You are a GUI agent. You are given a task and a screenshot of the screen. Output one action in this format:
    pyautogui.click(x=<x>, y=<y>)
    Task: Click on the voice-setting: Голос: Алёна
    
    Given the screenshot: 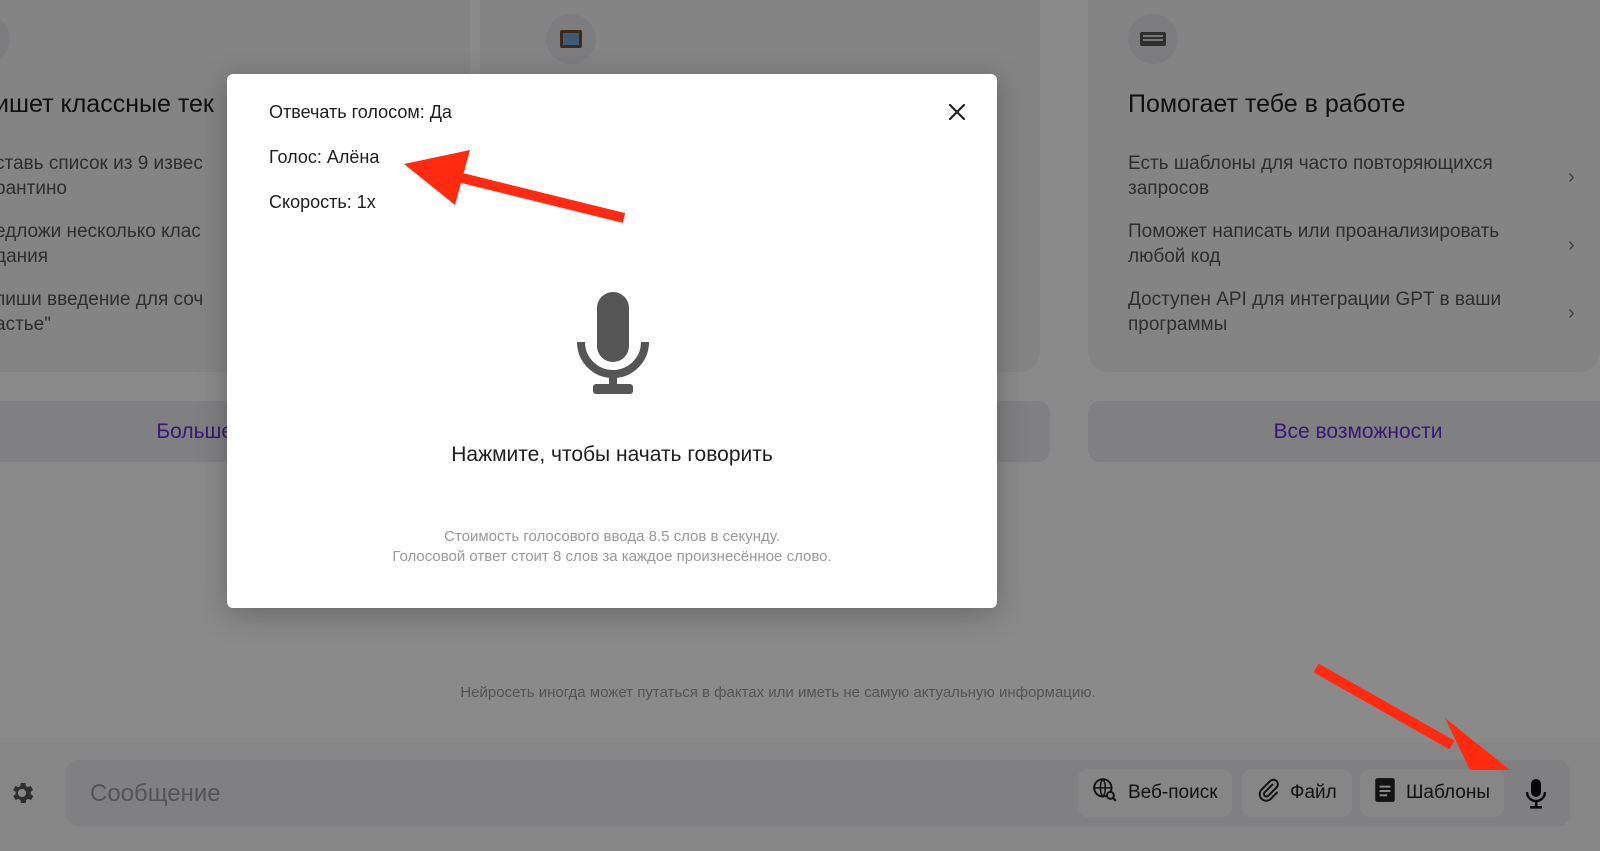 What is the action you would take?
    pyautogui.click(x=324, y=157)
    